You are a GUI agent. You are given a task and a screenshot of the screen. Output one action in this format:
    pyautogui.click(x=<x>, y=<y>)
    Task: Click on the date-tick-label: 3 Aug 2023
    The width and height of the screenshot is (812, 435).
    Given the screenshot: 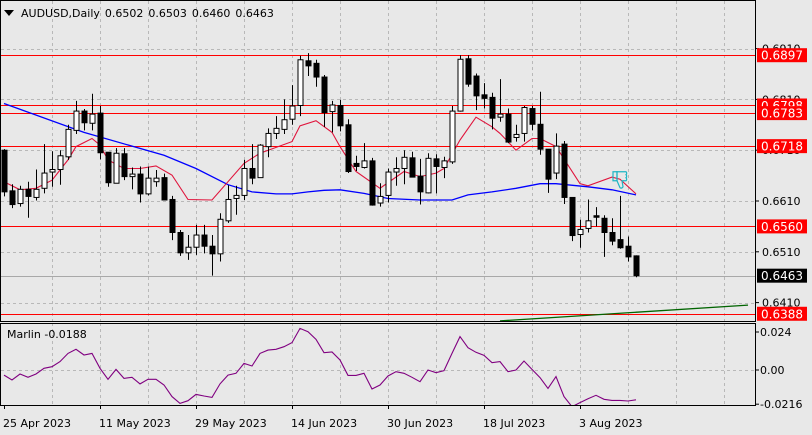 What is the action you would take?
    pyautogui.click(x=610, y=423)
    